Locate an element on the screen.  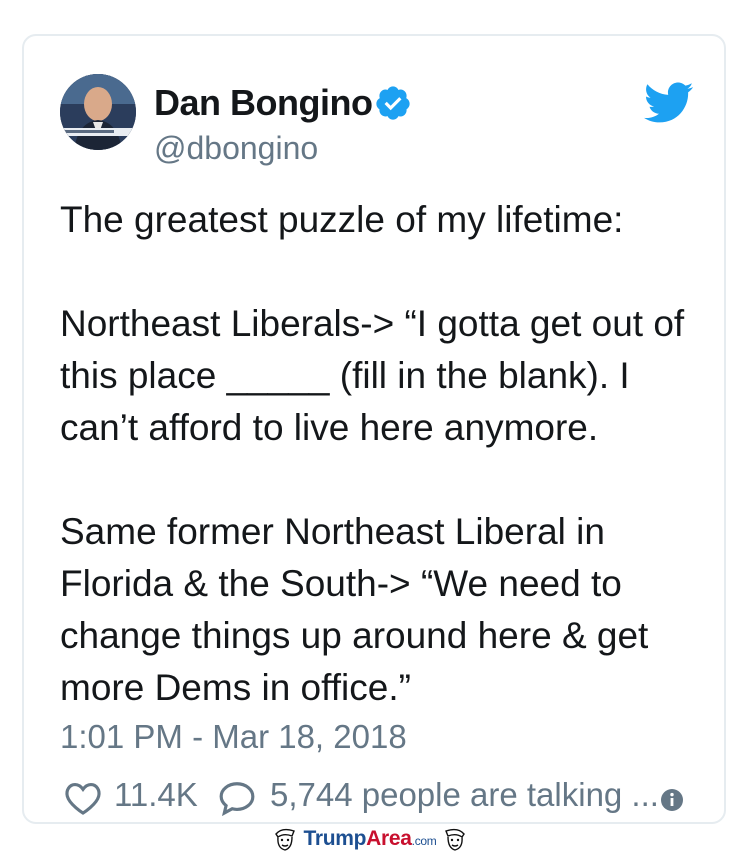
heart-icon is located at coordinates (83, 798).